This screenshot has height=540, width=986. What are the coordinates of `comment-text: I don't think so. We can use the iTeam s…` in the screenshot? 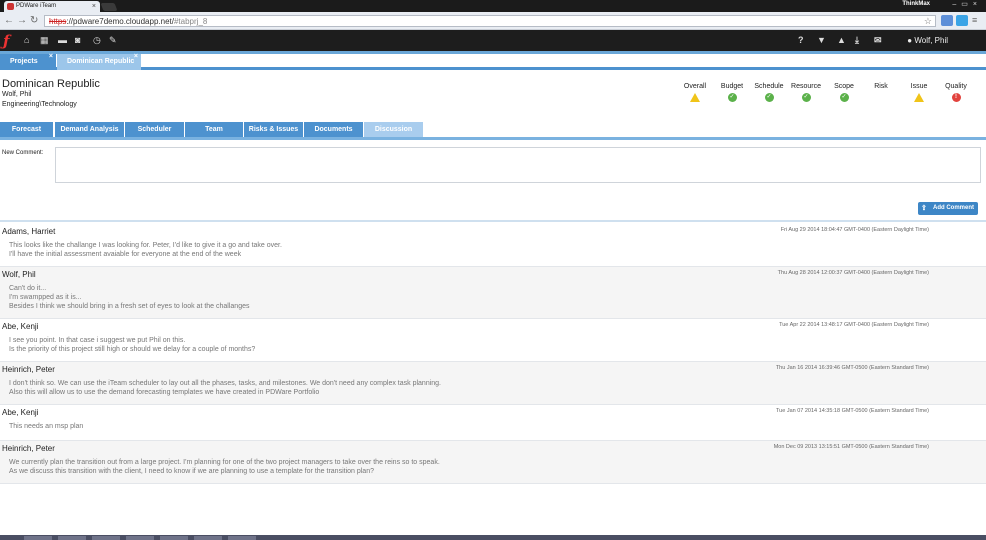 It's located at (225, 383).